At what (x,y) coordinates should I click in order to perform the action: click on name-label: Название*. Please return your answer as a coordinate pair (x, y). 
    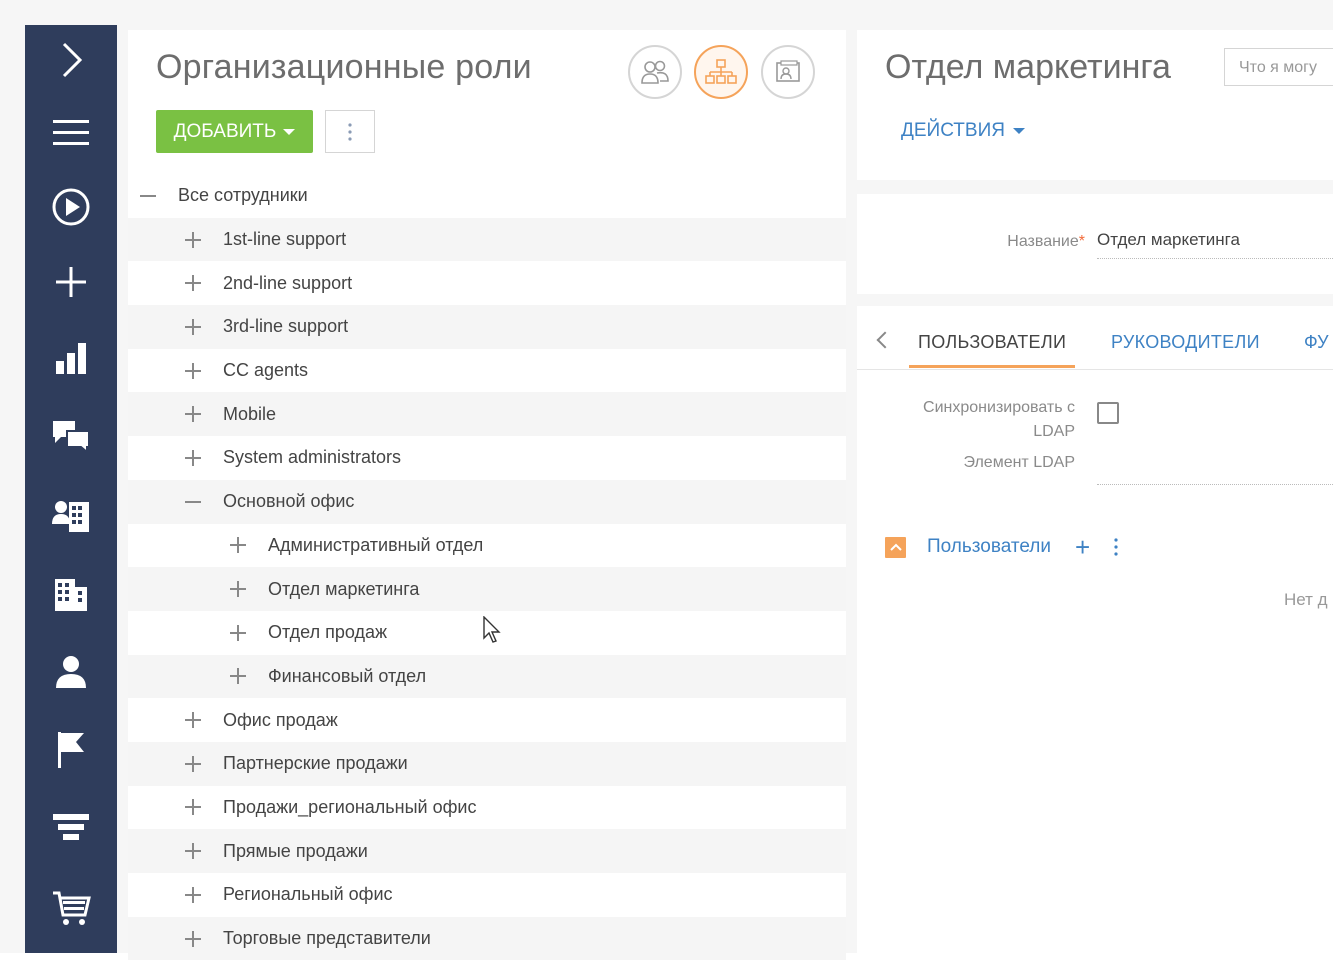
    Looking at the image, I should click on (1021, 242).